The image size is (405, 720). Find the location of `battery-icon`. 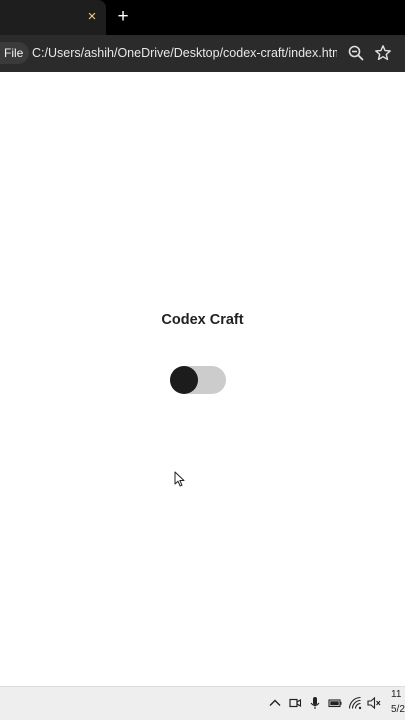

battery-icon is located at coordinates (335, 703).